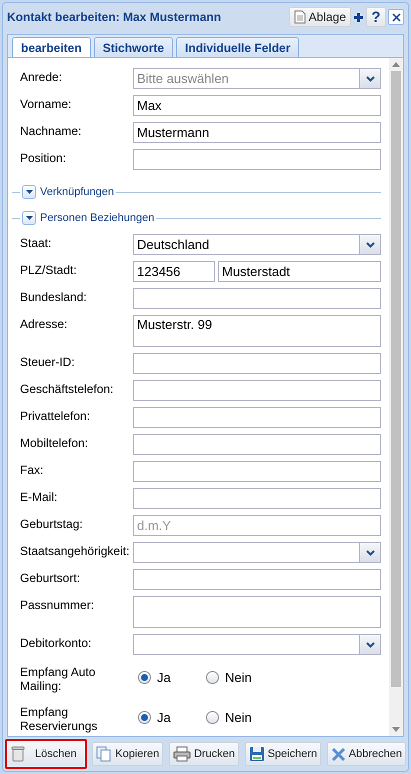  I want to click on field-label: Bundesland:, so click(54, 296).